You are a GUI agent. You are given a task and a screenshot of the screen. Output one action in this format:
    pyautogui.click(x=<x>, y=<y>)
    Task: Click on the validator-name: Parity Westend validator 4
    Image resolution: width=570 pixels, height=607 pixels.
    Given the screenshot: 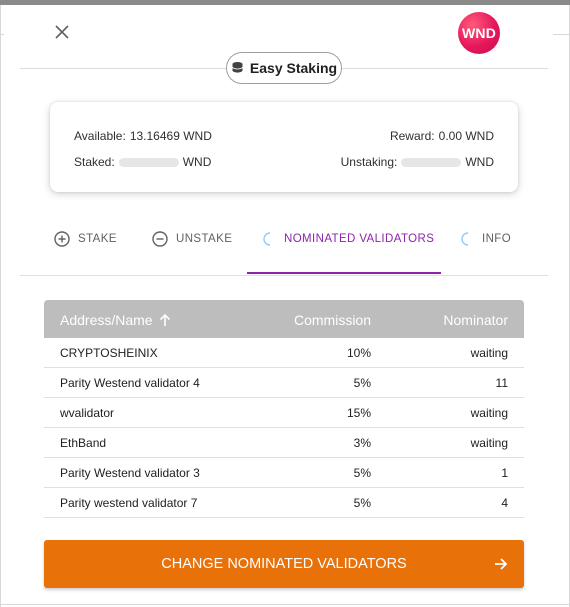 What is the action you would take?
    pyautogui.click(x=130, y=383)
    